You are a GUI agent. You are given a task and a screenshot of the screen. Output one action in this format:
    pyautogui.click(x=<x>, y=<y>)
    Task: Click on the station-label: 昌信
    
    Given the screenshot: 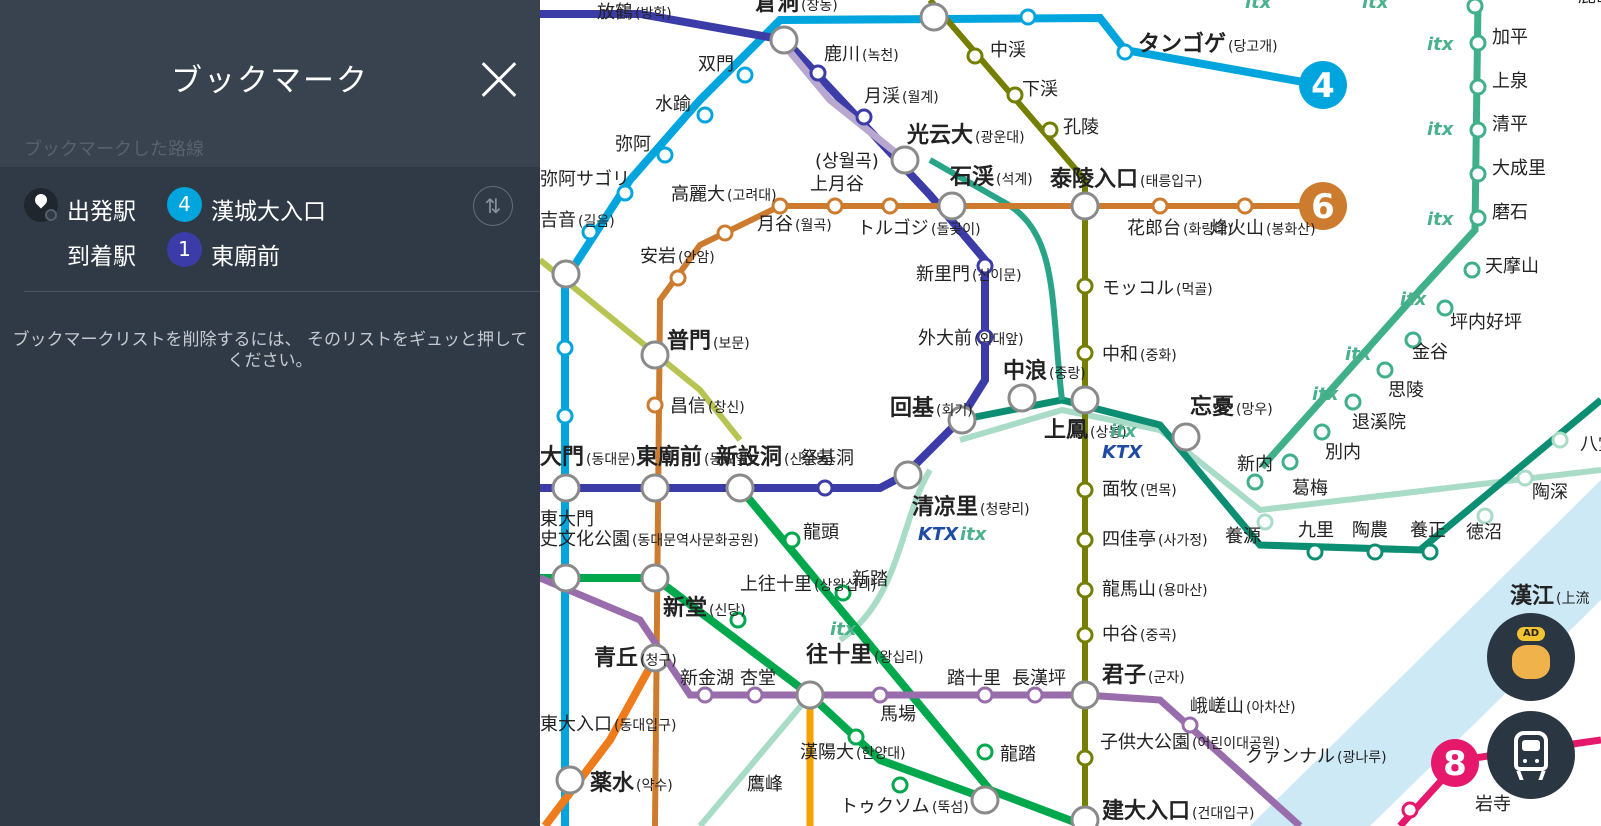 What is the action you would take?
    pyautogui.click(x=688, y=406)
    